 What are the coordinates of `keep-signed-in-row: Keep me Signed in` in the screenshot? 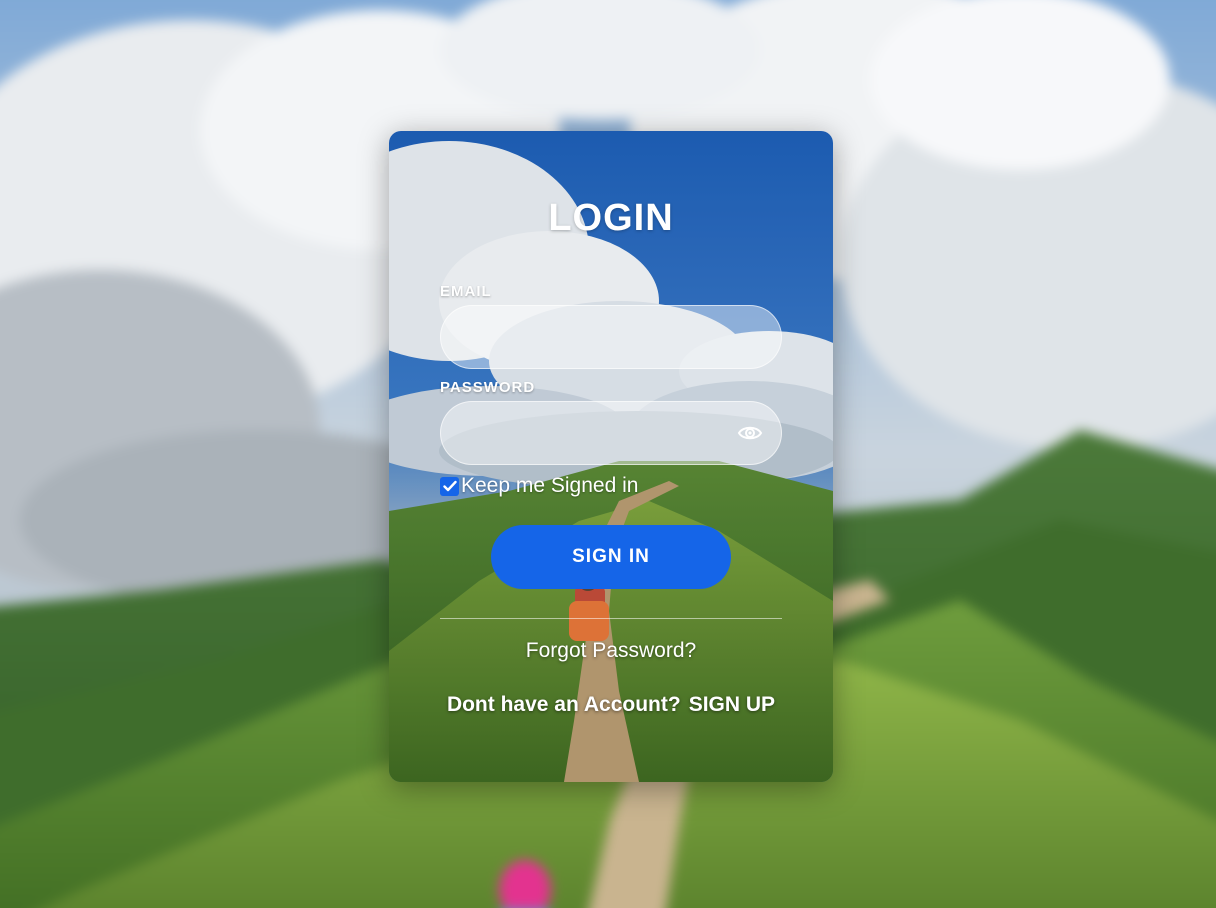 It's located at (539, 486).